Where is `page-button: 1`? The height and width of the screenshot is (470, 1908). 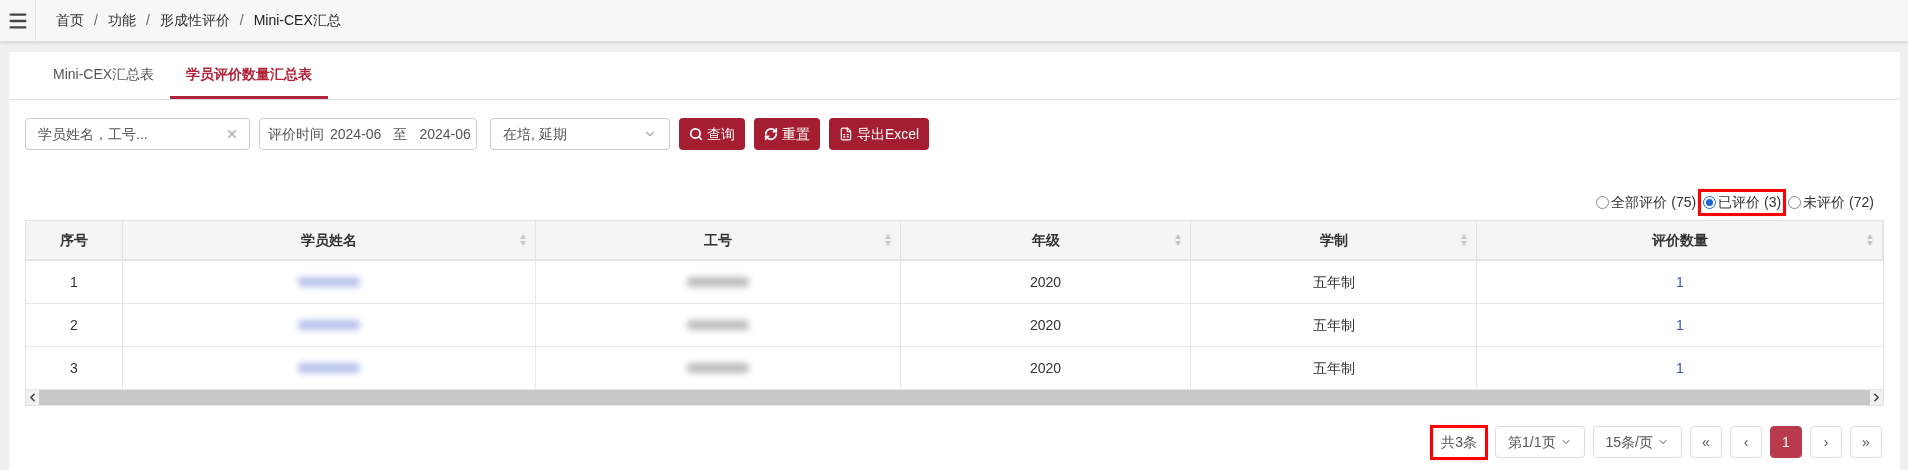
page-button: 1 is located at coordinates (1786, 442).